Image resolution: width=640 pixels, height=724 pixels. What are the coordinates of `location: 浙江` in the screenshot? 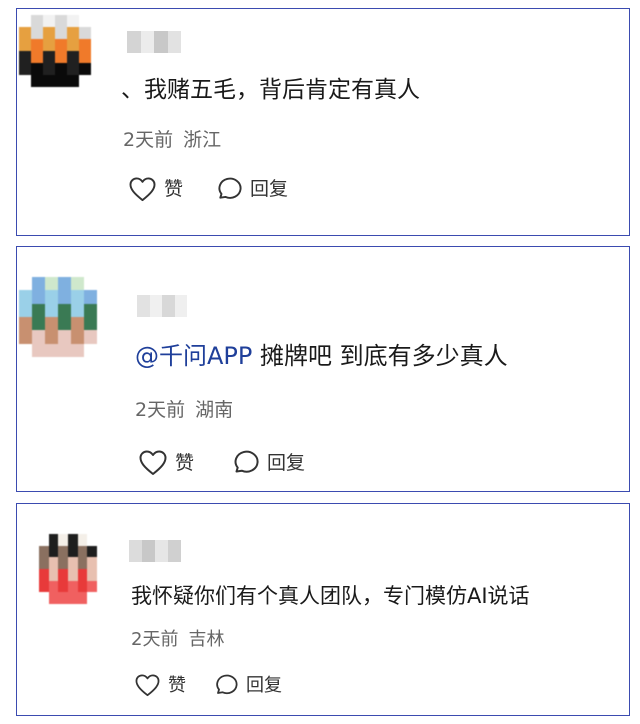 It's located at (202, 140).